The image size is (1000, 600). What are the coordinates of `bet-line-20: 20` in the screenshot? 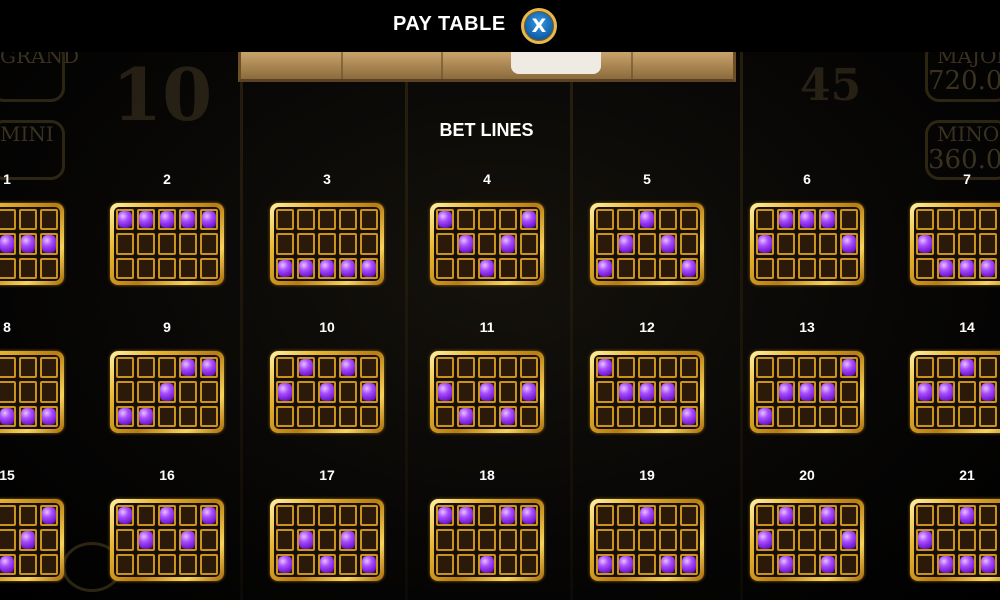 It's located at (807, 532).